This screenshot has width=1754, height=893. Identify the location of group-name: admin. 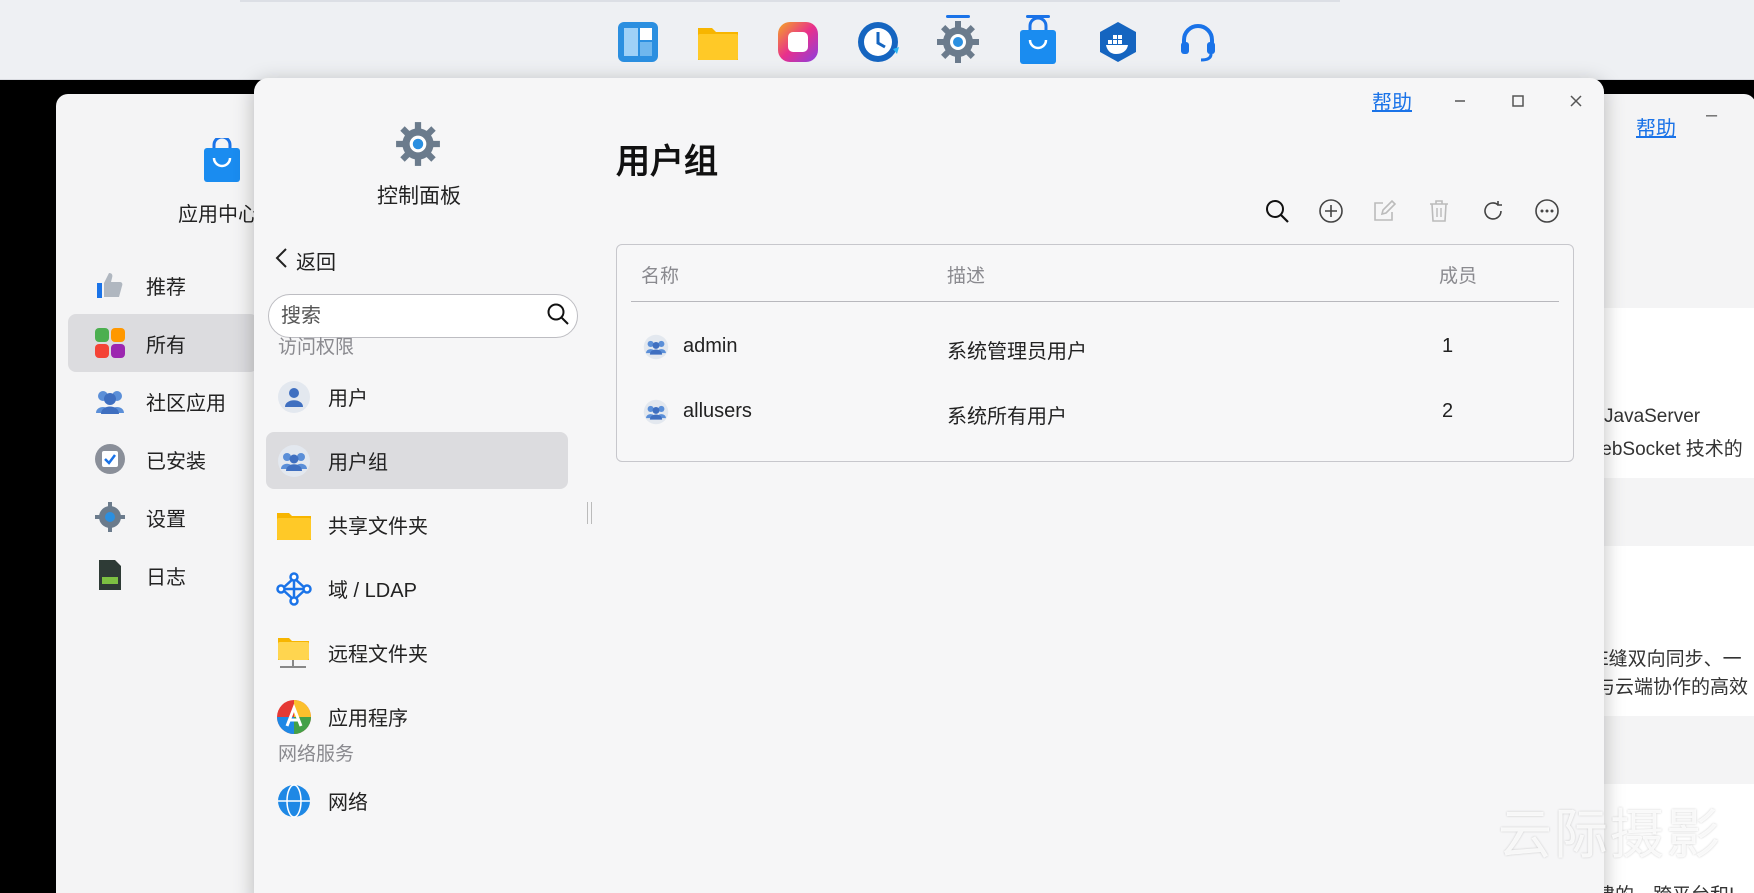
(710, 346).